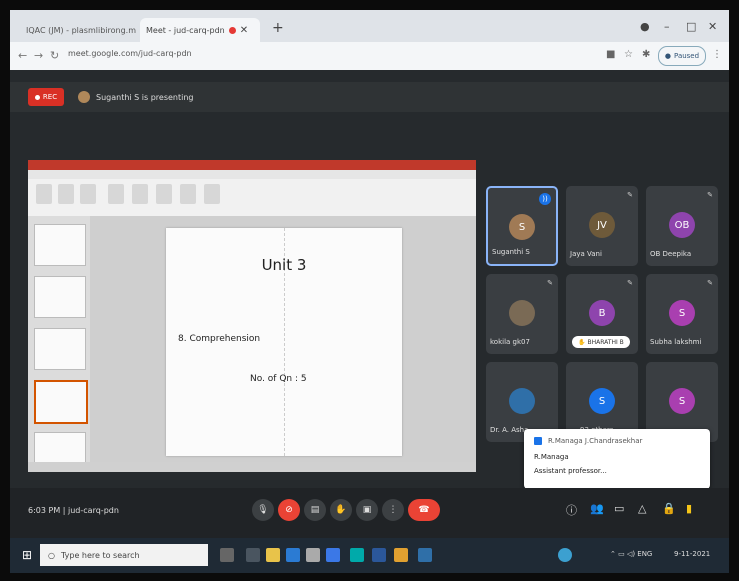  What do you see at coordinates (682, 226) in the screenshot?
I see `participant-tile: ✎ OB OB Deepika` at bounding box center [682, 226].